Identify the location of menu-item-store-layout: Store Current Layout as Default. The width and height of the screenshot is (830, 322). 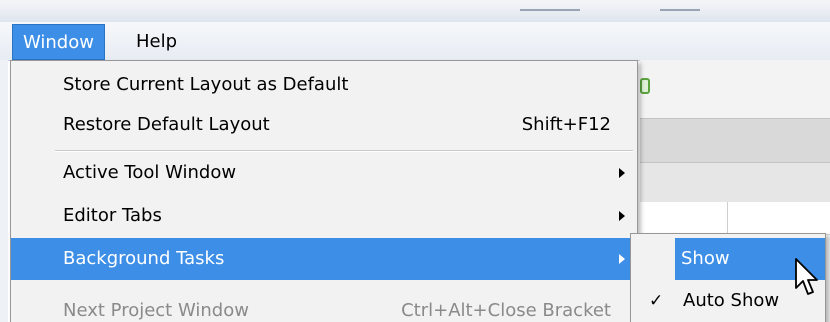
(324, 85).